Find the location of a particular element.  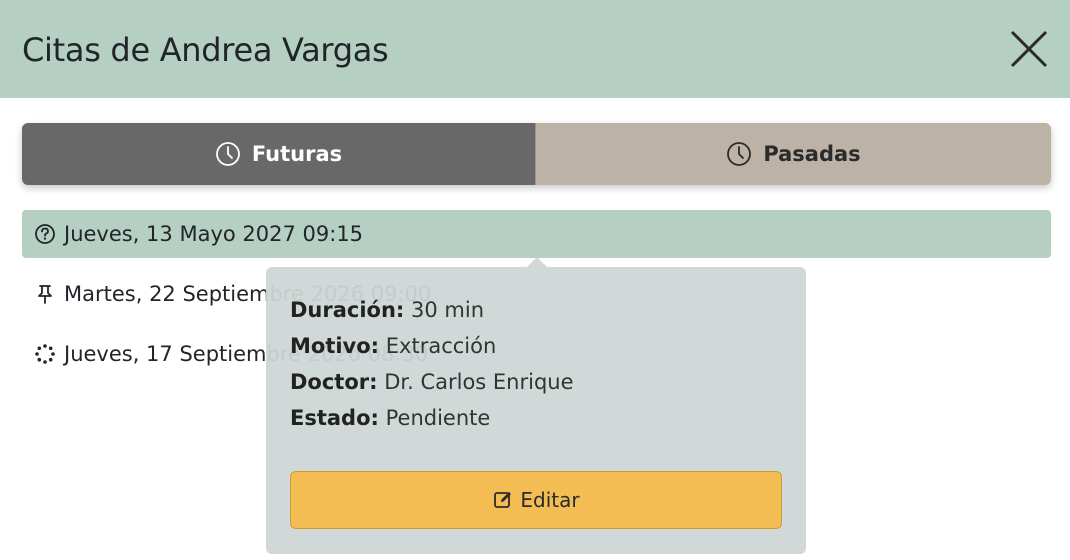

loading-dots-icon is located at coordinates (45, 354).